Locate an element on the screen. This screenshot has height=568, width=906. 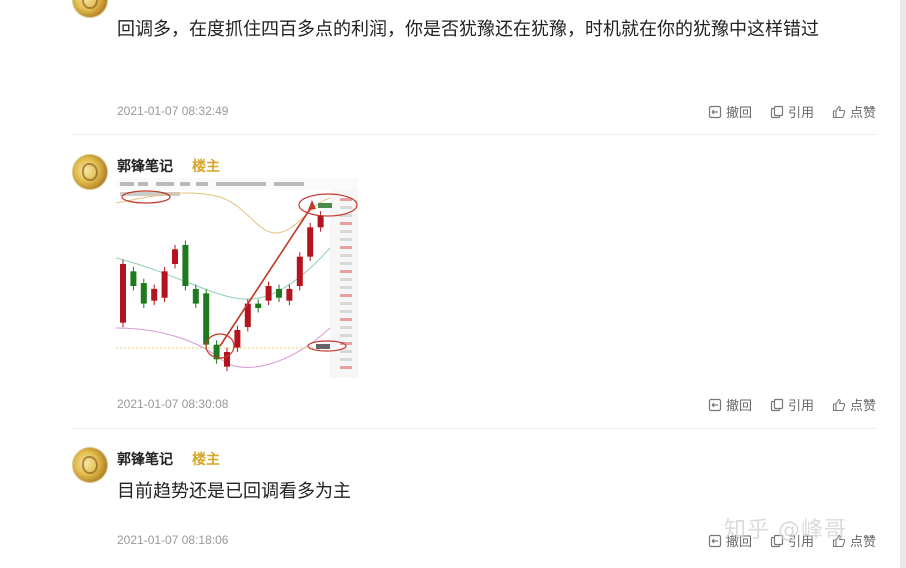
price-scale is located at coordinates (344, 284).